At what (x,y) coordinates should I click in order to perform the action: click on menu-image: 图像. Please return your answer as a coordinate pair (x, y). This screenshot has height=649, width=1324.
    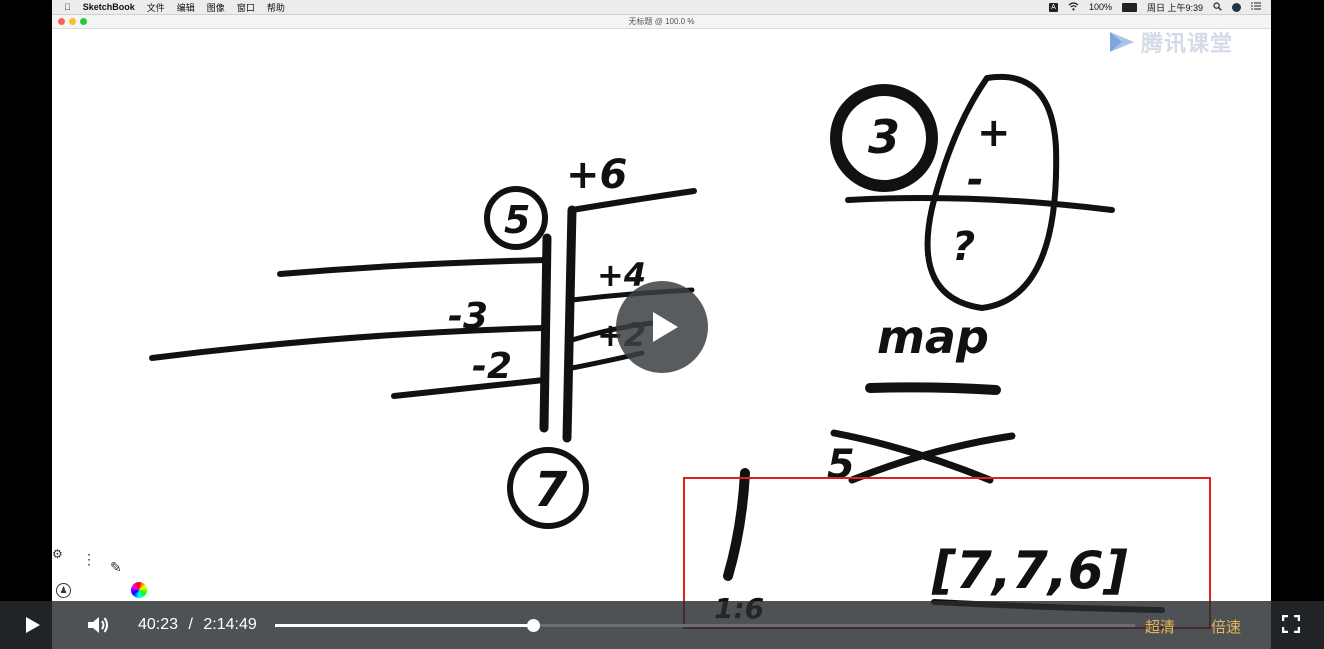
    Looking at the image, I should click on (216, 7).